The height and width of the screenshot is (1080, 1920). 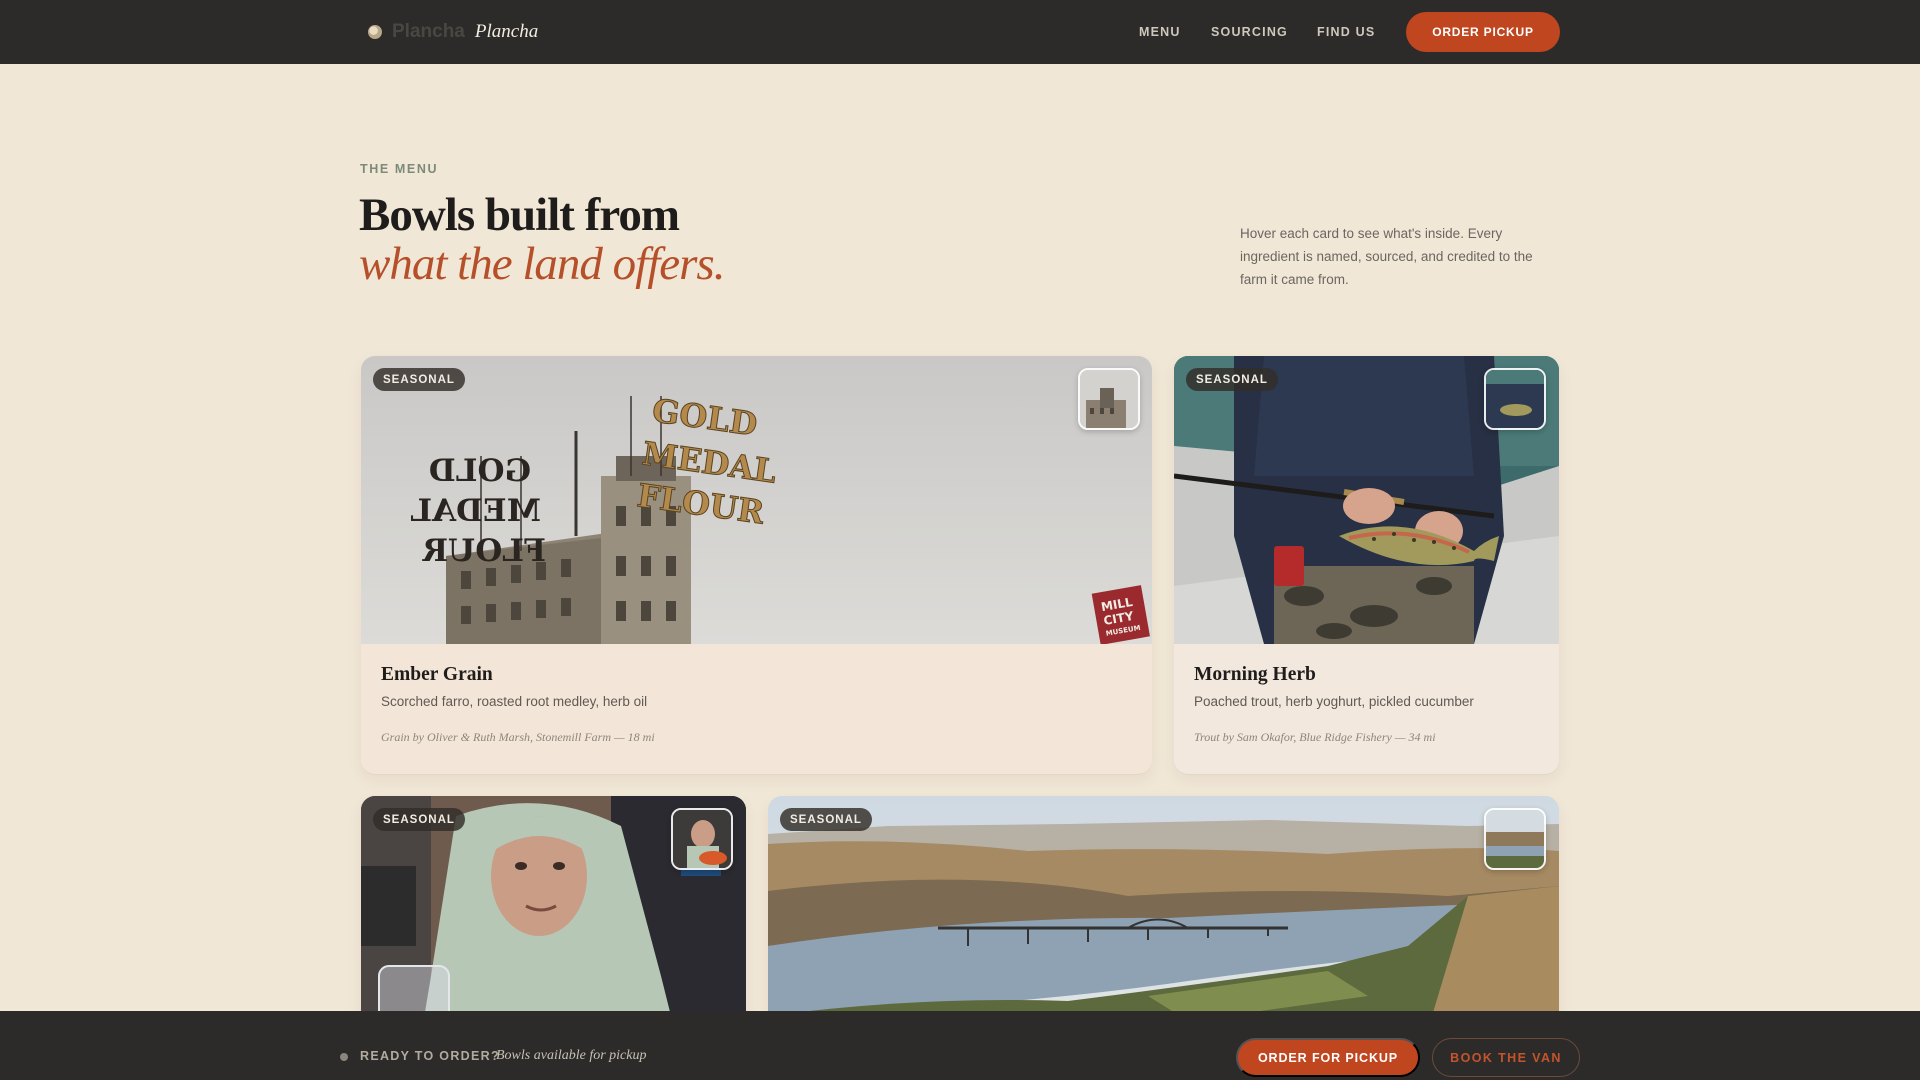 I want to click on order-pickup-button: ORDER PICKUP, so click(x=1483, y=32).